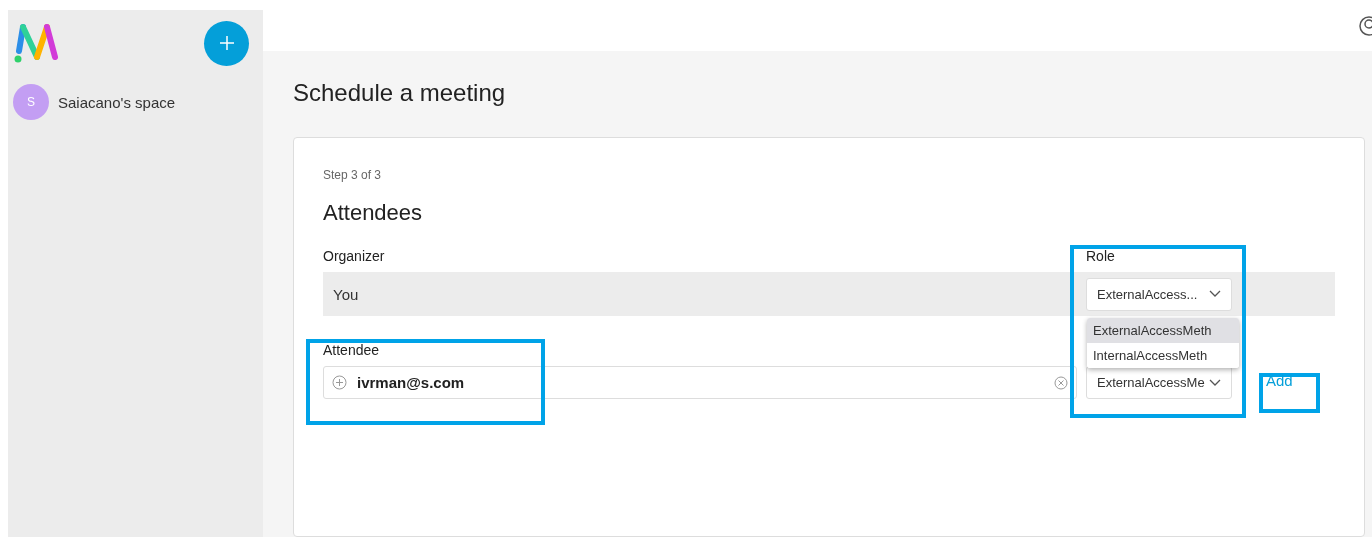  What do you see at coordinates (400, 93) in the screenshot?
I see `page-title: Schedule a meeting` at bounding box center [400, 93].